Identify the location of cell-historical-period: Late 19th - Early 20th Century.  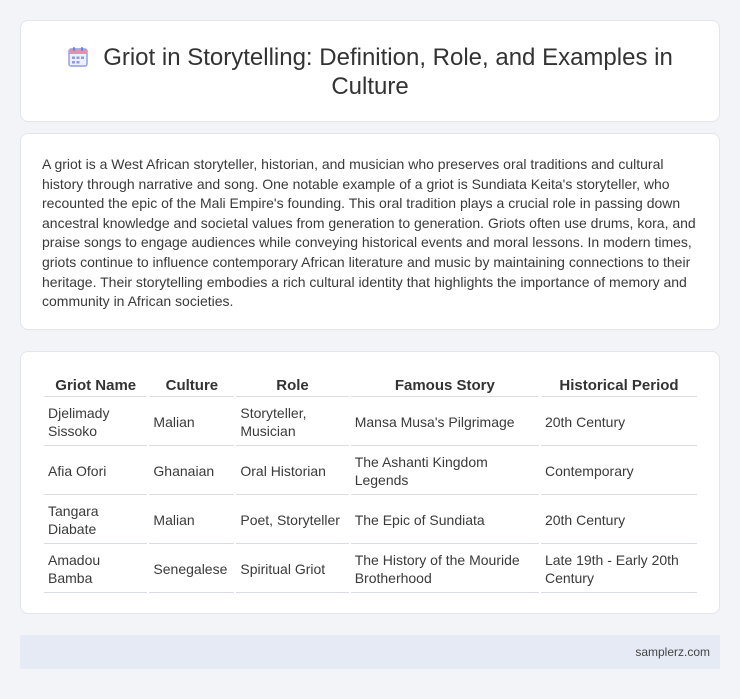
(618, 569).